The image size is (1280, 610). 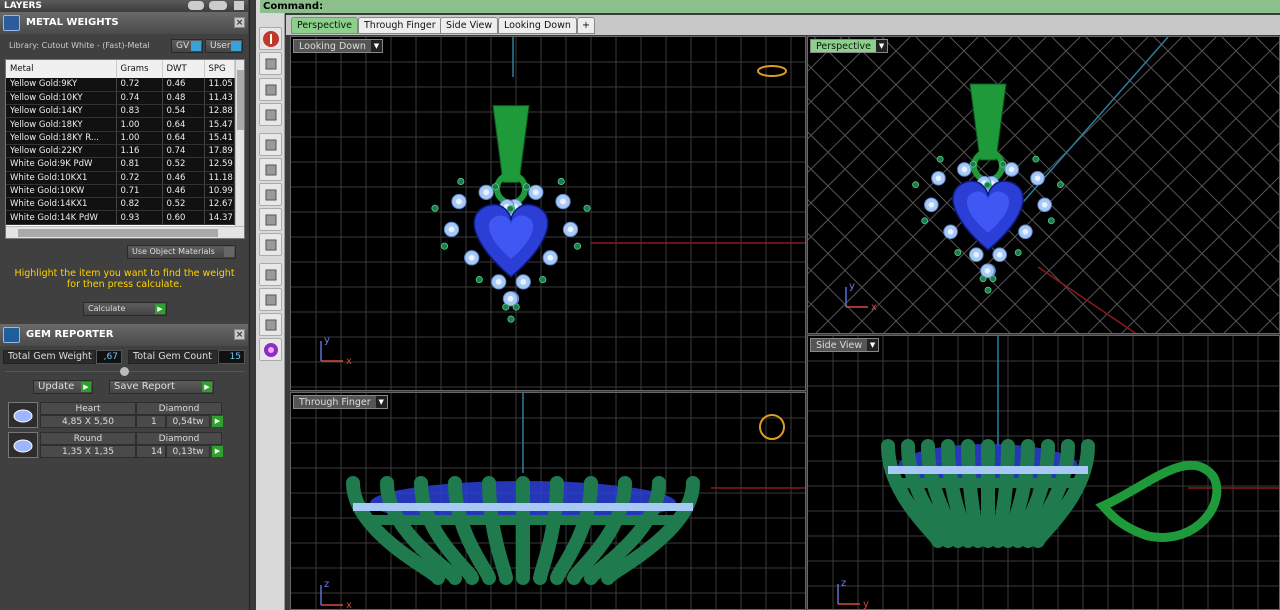 What do you see at coordinates (139, 217) in the screenshot?
I see `table-cell: 0.93` at bounding box center [139, 217].